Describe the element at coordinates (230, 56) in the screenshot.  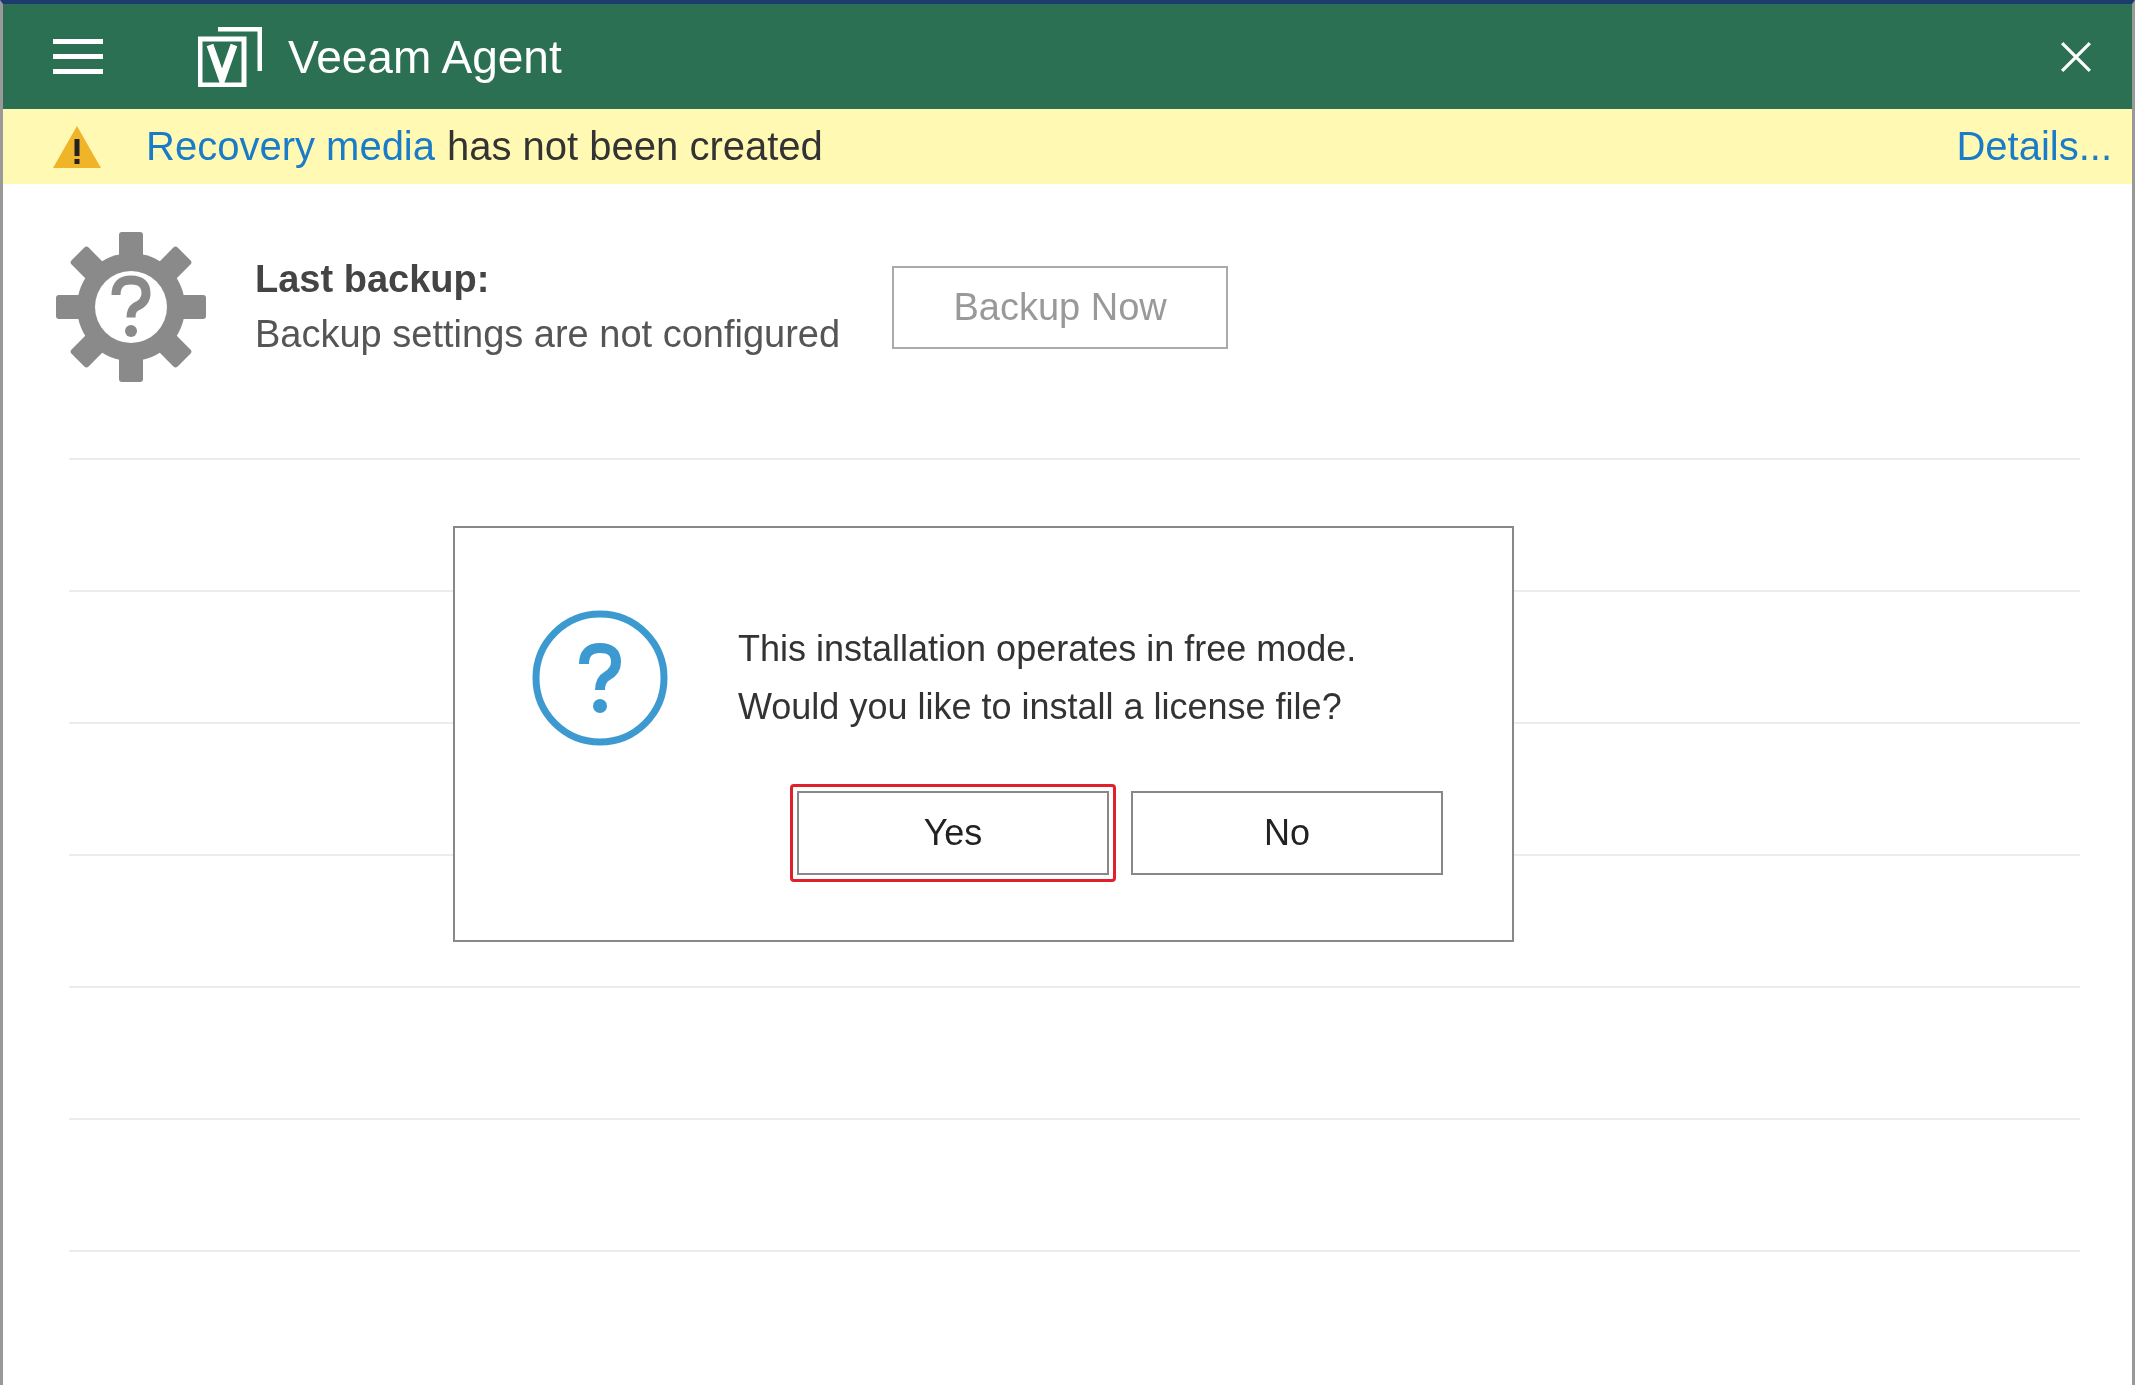
I see `logo-icon` at that location.